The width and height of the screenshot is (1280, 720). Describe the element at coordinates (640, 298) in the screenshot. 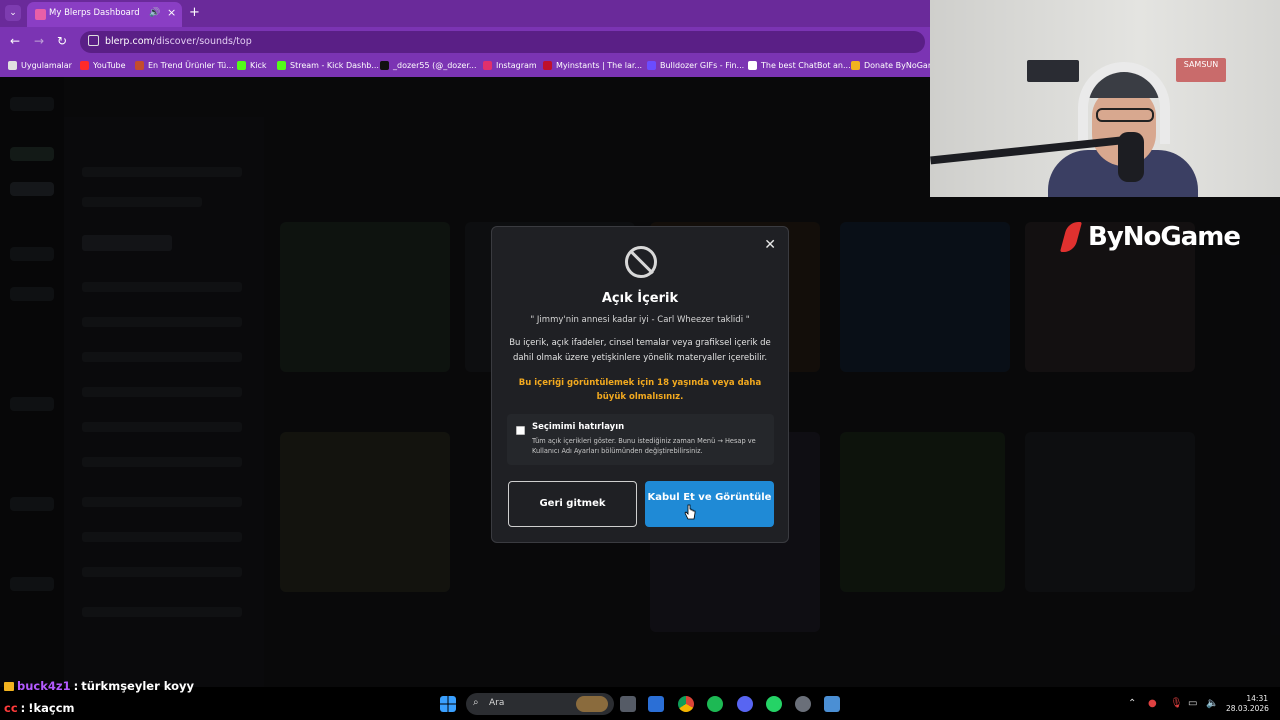

I see `dialog-title: Açık İçerik` at that location.